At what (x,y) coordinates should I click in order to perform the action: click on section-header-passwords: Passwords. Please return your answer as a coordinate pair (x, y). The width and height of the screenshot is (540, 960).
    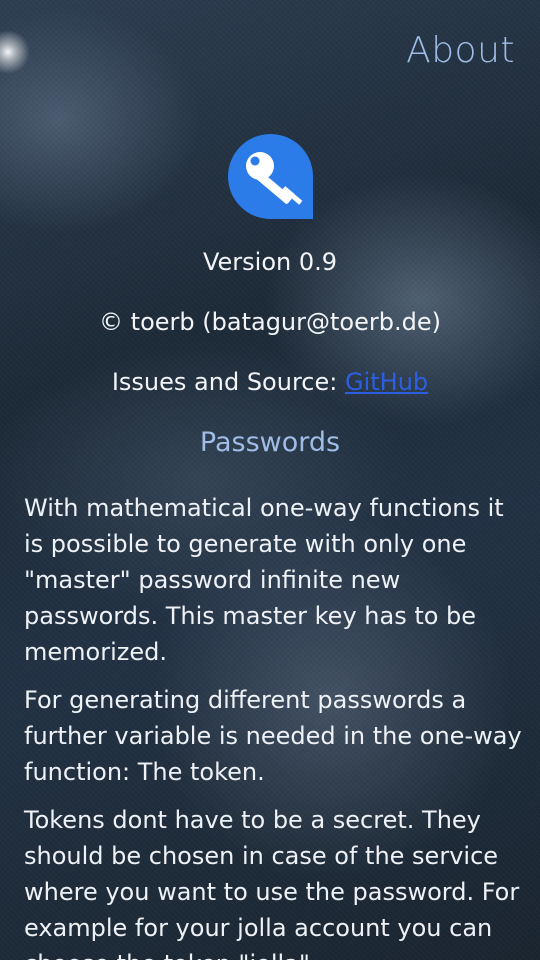
    Looking at the image, I should click on (270, 442).